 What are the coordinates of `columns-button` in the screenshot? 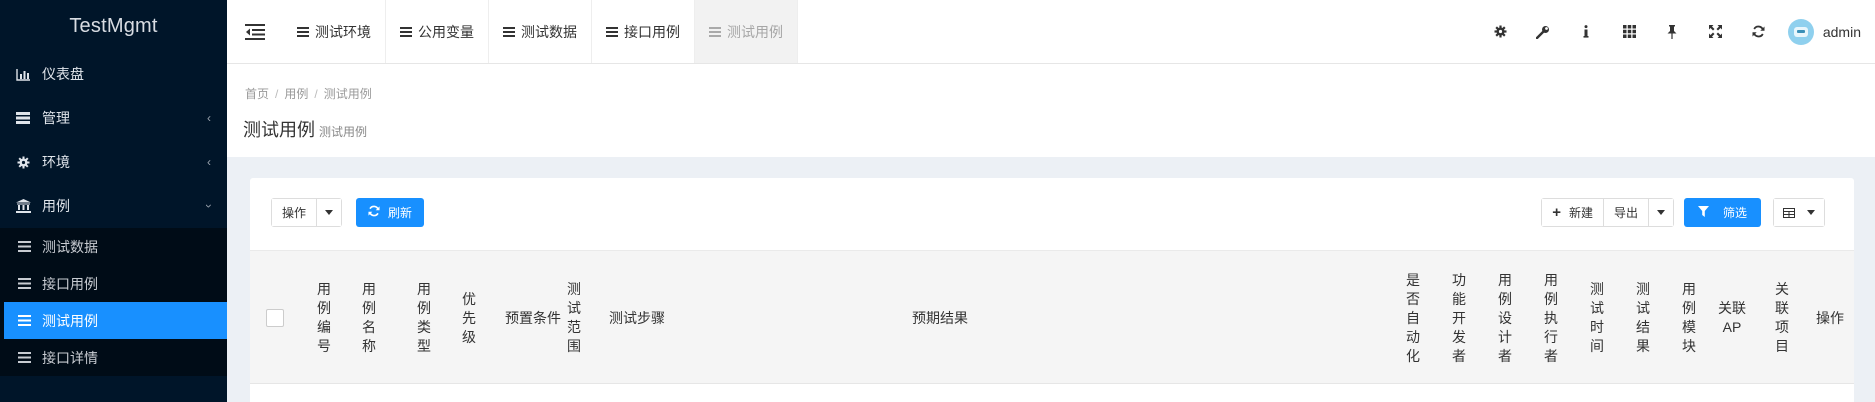 It's located at (1799, 212).